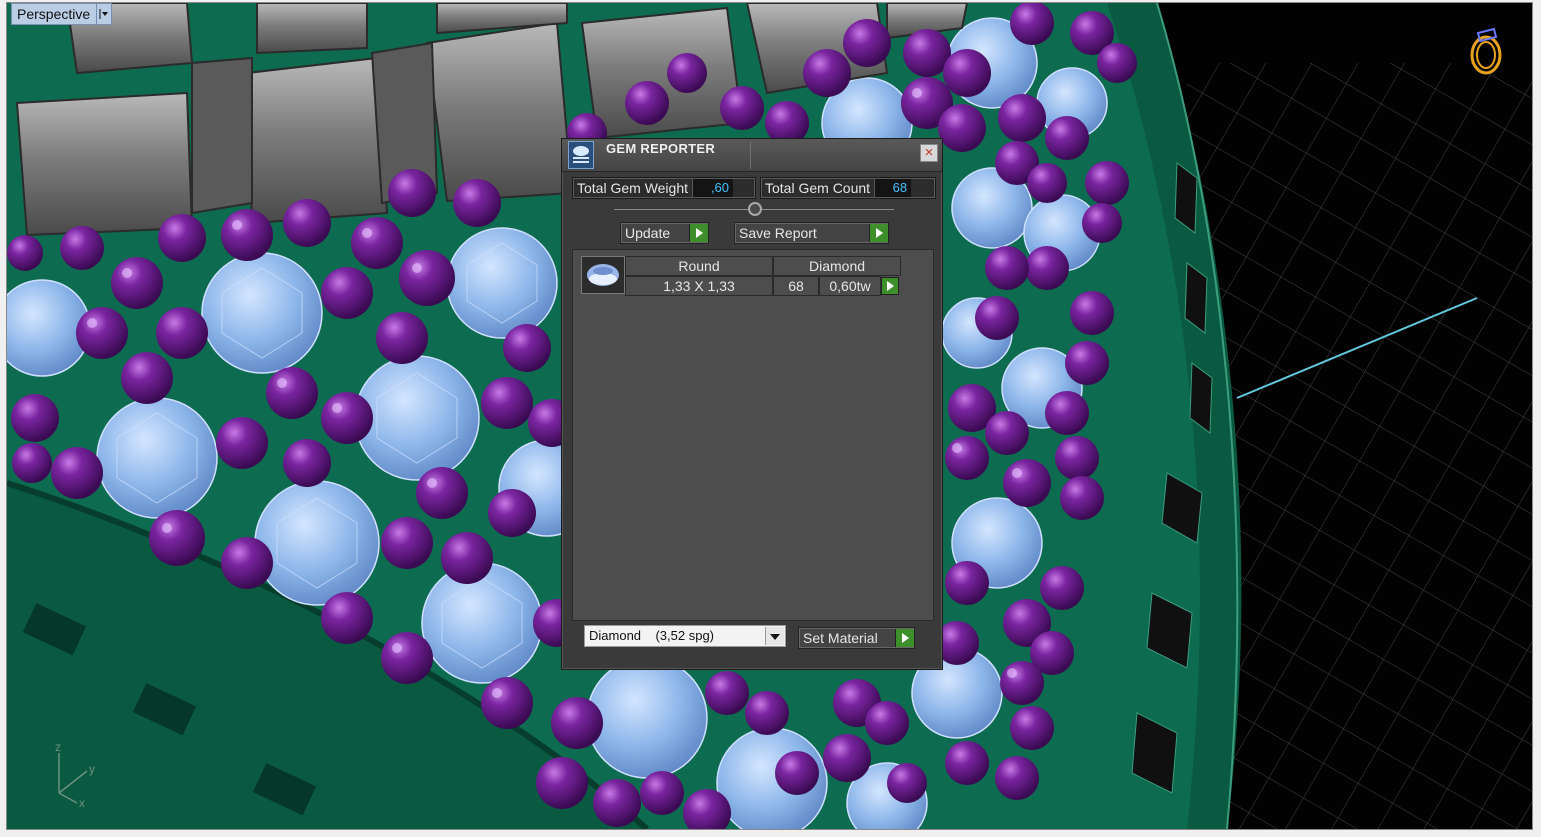 The image size is (1541, 837). I want to click on material-select: Diamond (3,52 spg), so click(685, 636).